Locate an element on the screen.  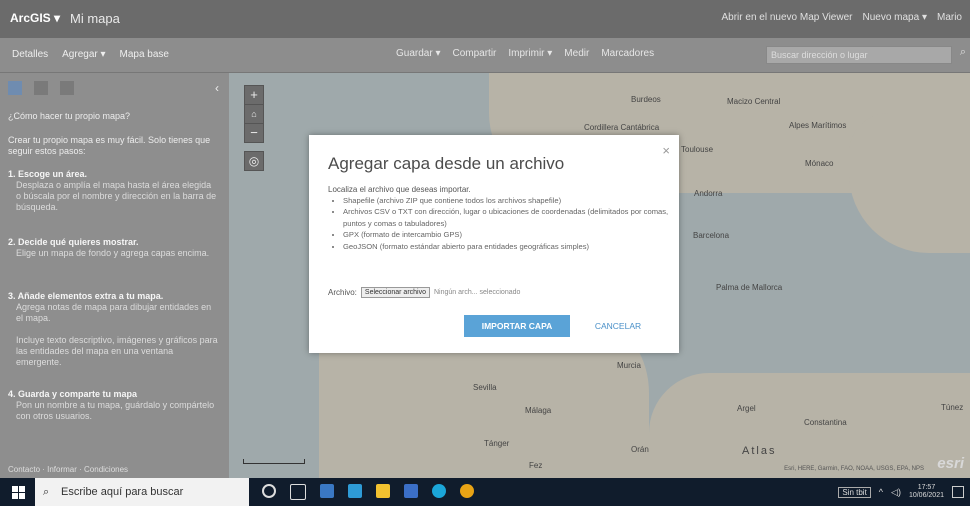
map-label: Mónaco is located at coordinates (819, 163).